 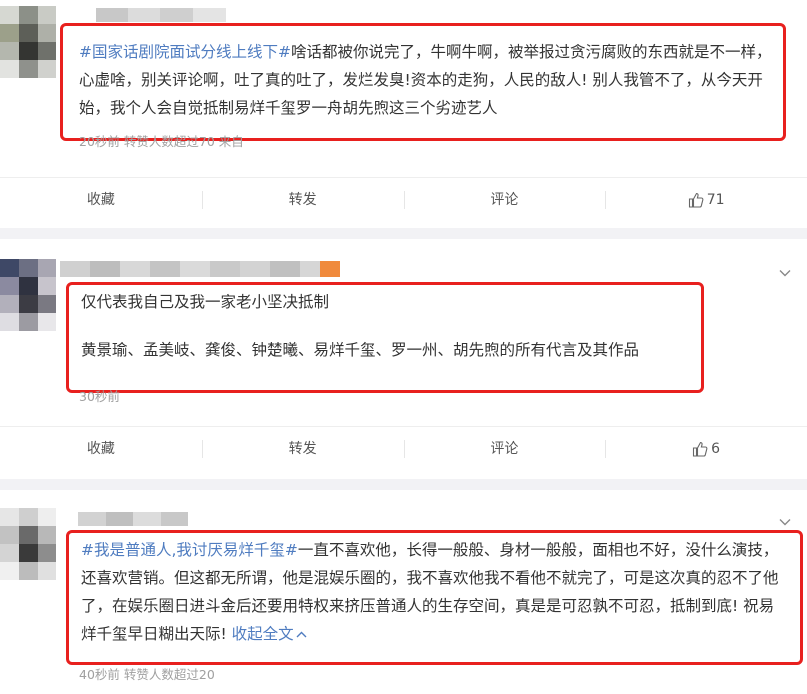 I want to click on action-bar: 收藏 转发 评论 6, so click(x=403, y=448).